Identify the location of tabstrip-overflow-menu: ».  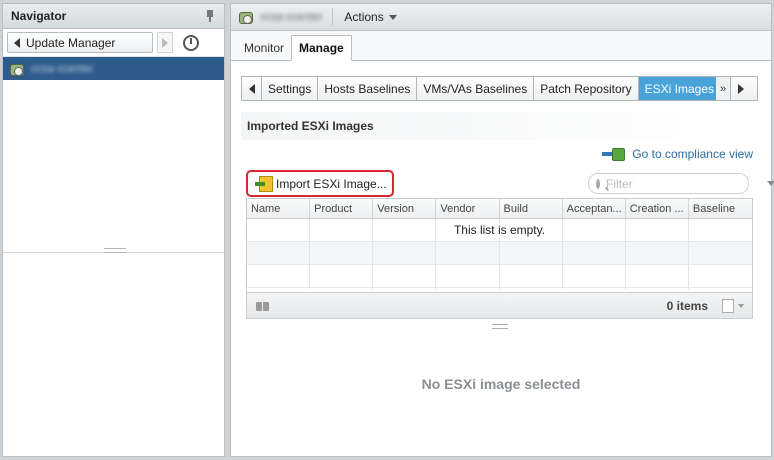
(723, 88).